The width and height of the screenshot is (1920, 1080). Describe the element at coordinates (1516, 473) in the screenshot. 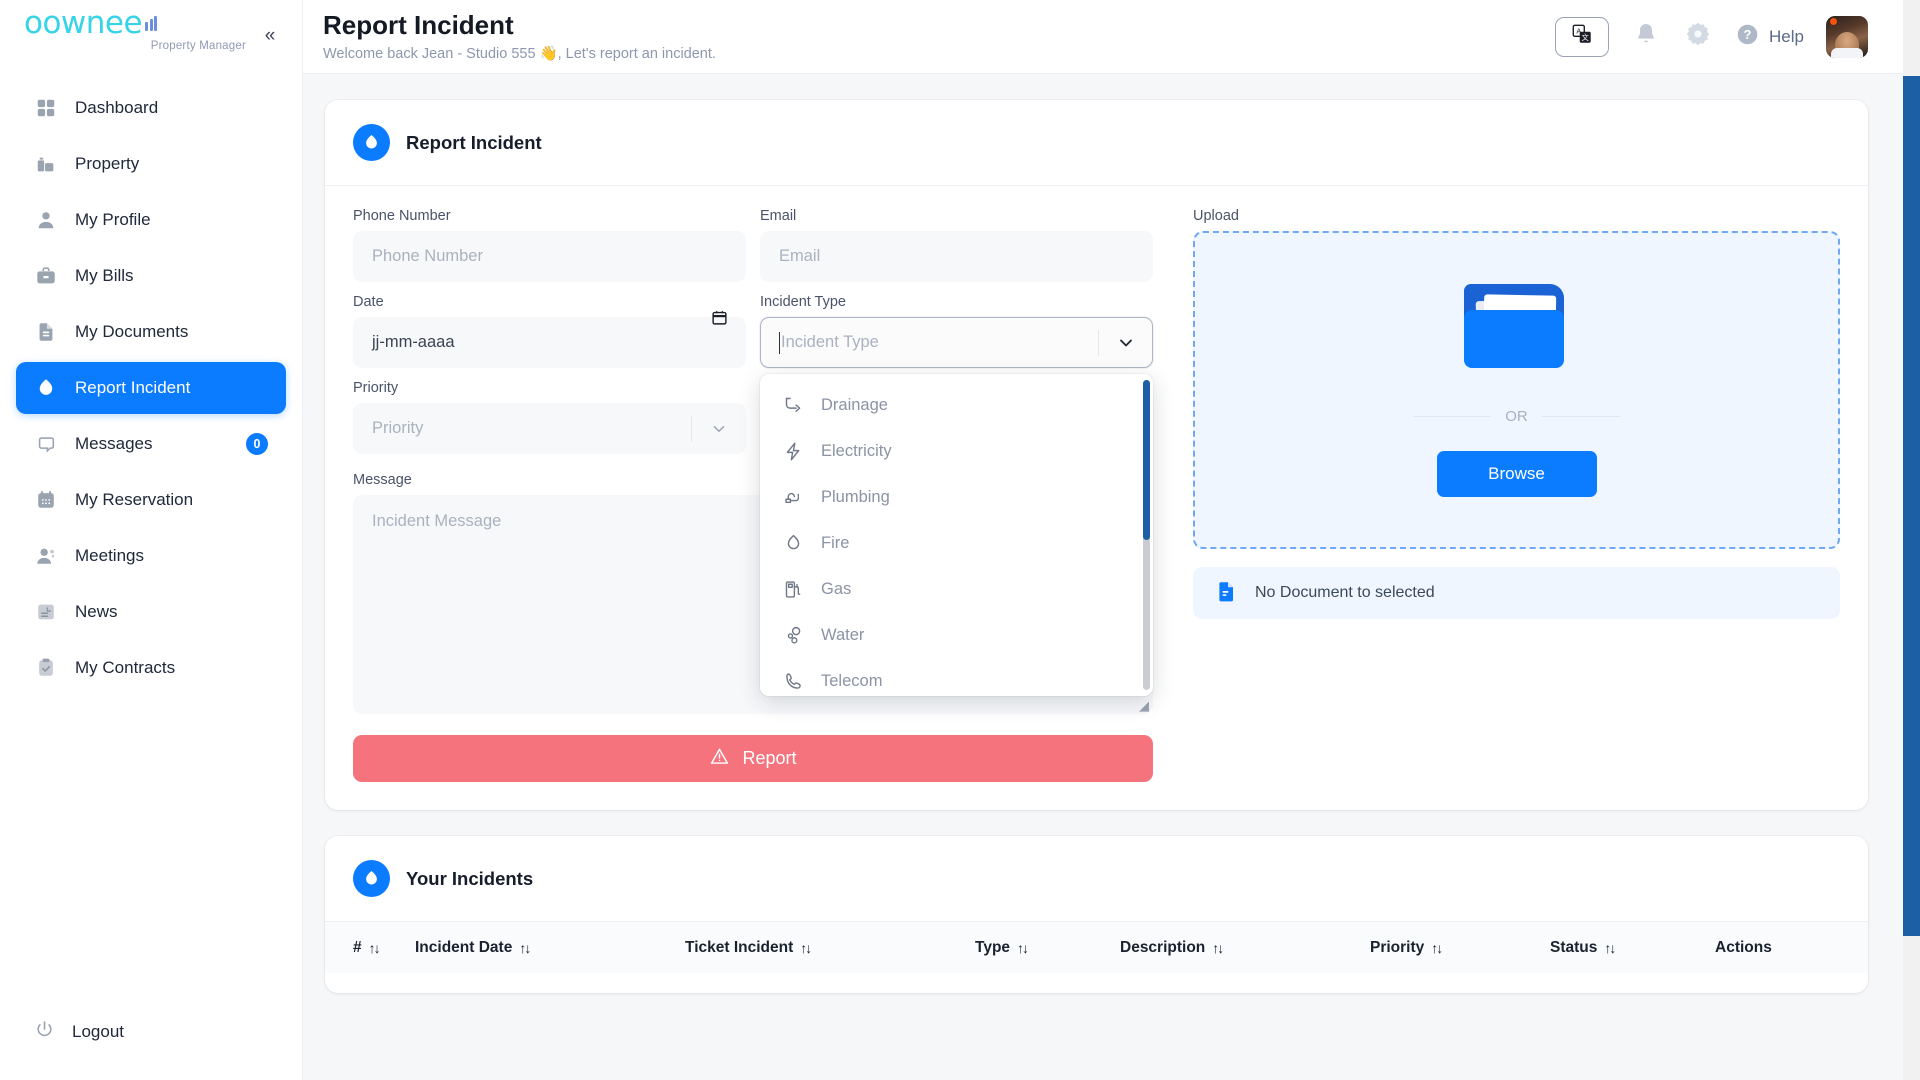

I see `browse-button: Browse` at that location.